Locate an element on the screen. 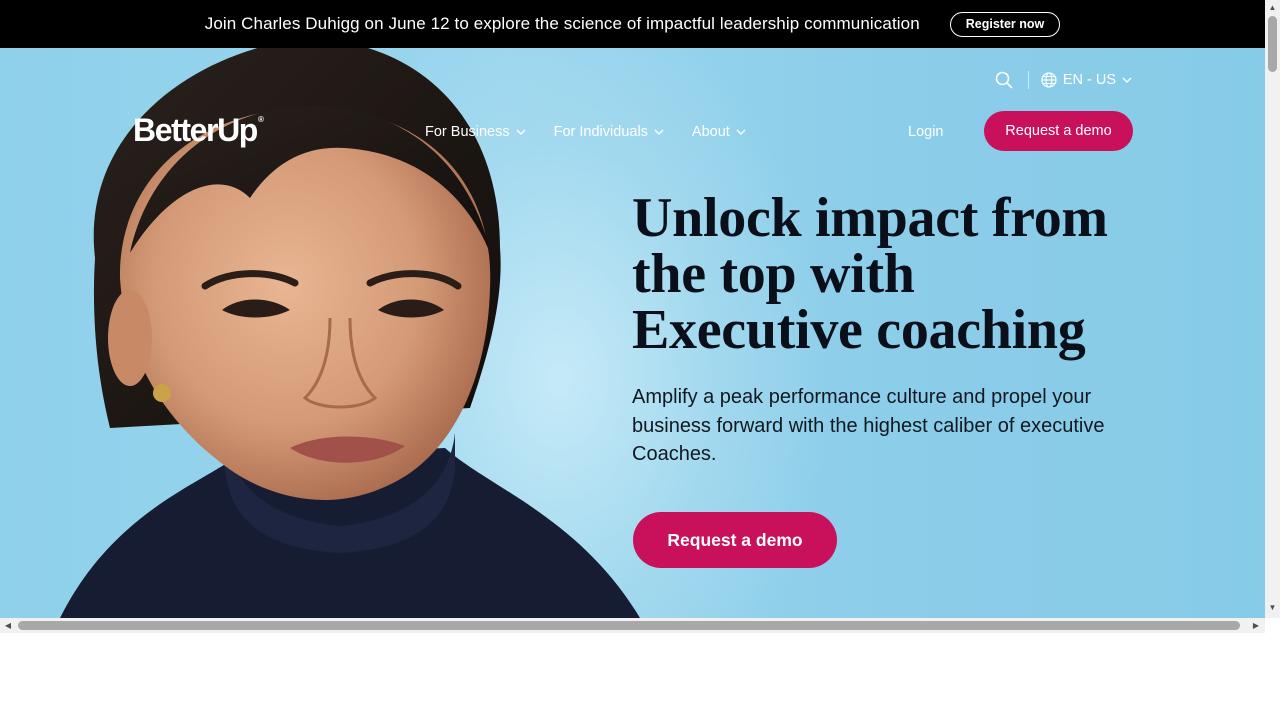 The width and height of the screenshot is (1280, 720). horizontal-scrollbar: ◀ ▶ is located at coordinates (632, 625).